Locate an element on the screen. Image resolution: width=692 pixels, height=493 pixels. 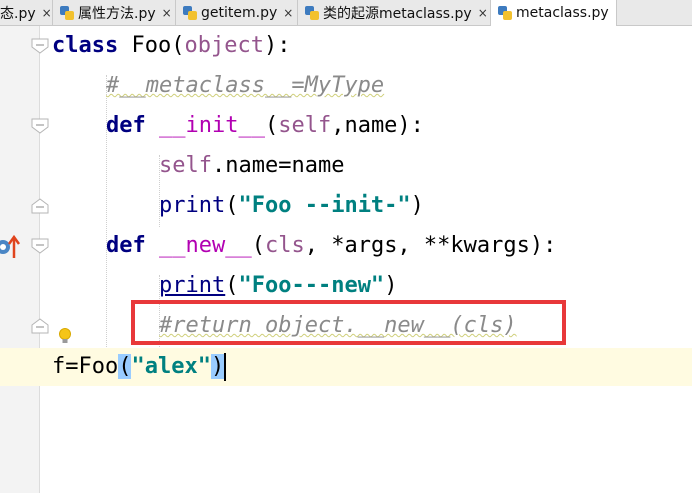
method-name: __init__ is located at coordinates (212, 125).